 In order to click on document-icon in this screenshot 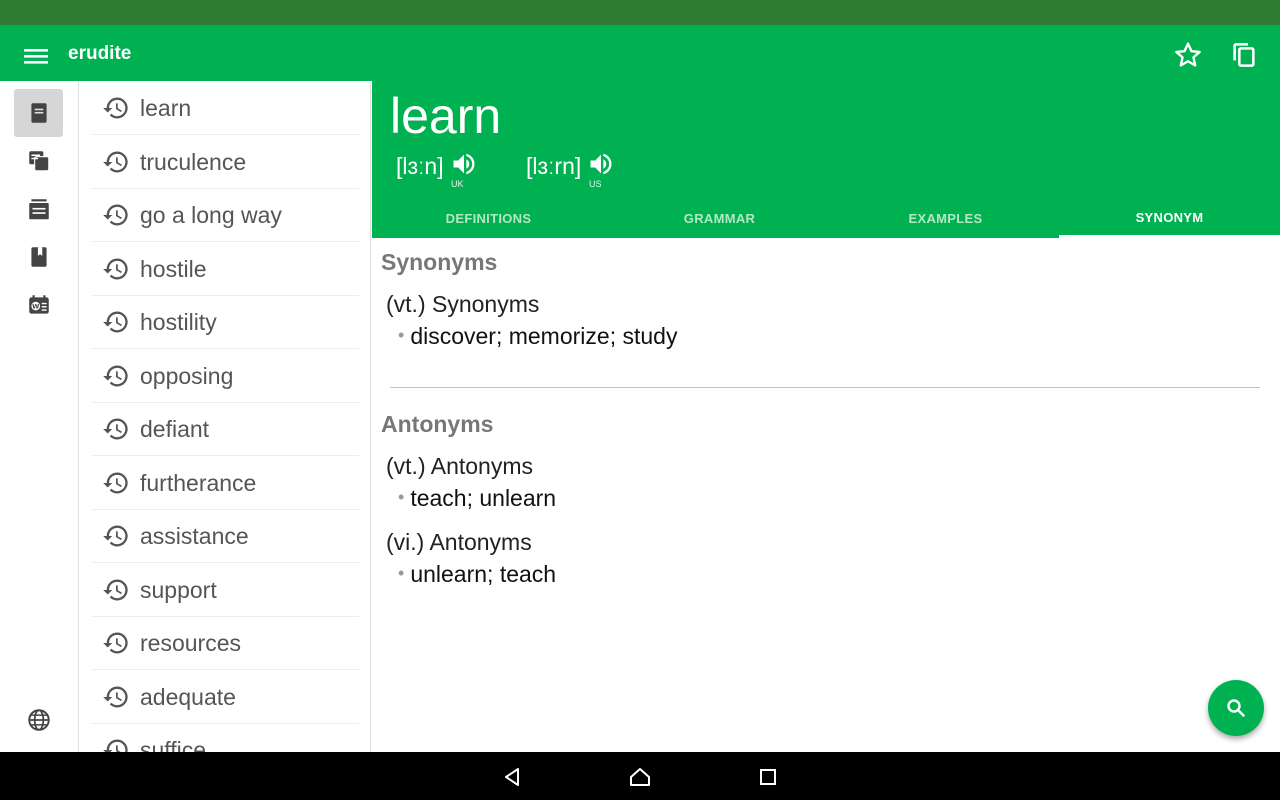, I will do `click(38, 113)`.